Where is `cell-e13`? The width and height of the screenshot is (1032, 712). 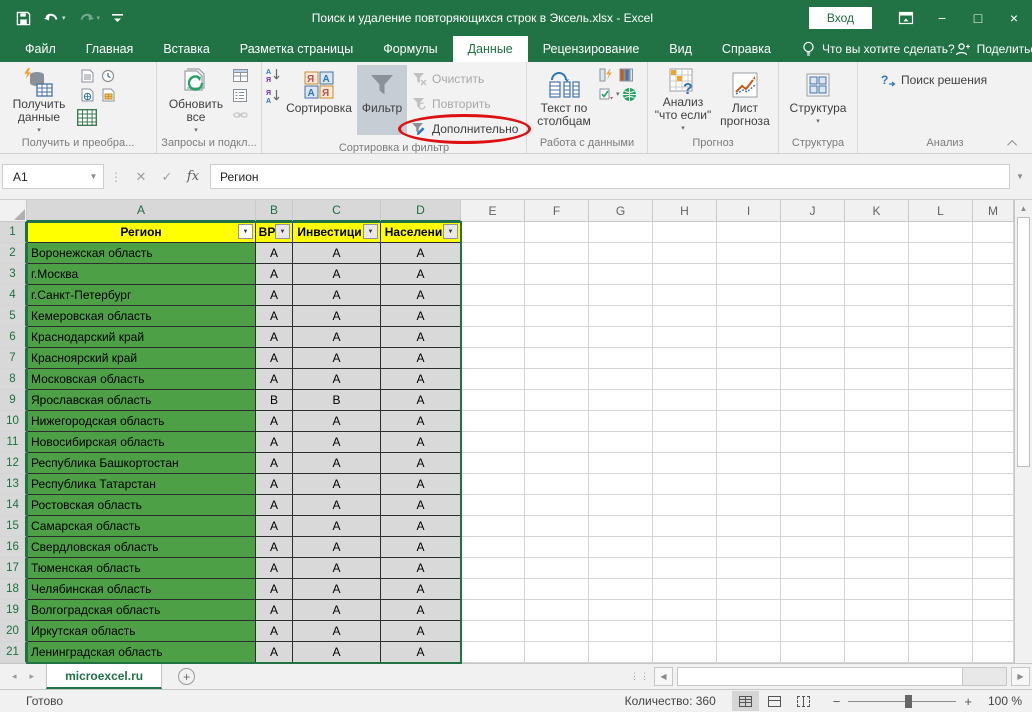
cell-e13 is located at coordinates (493, 484).